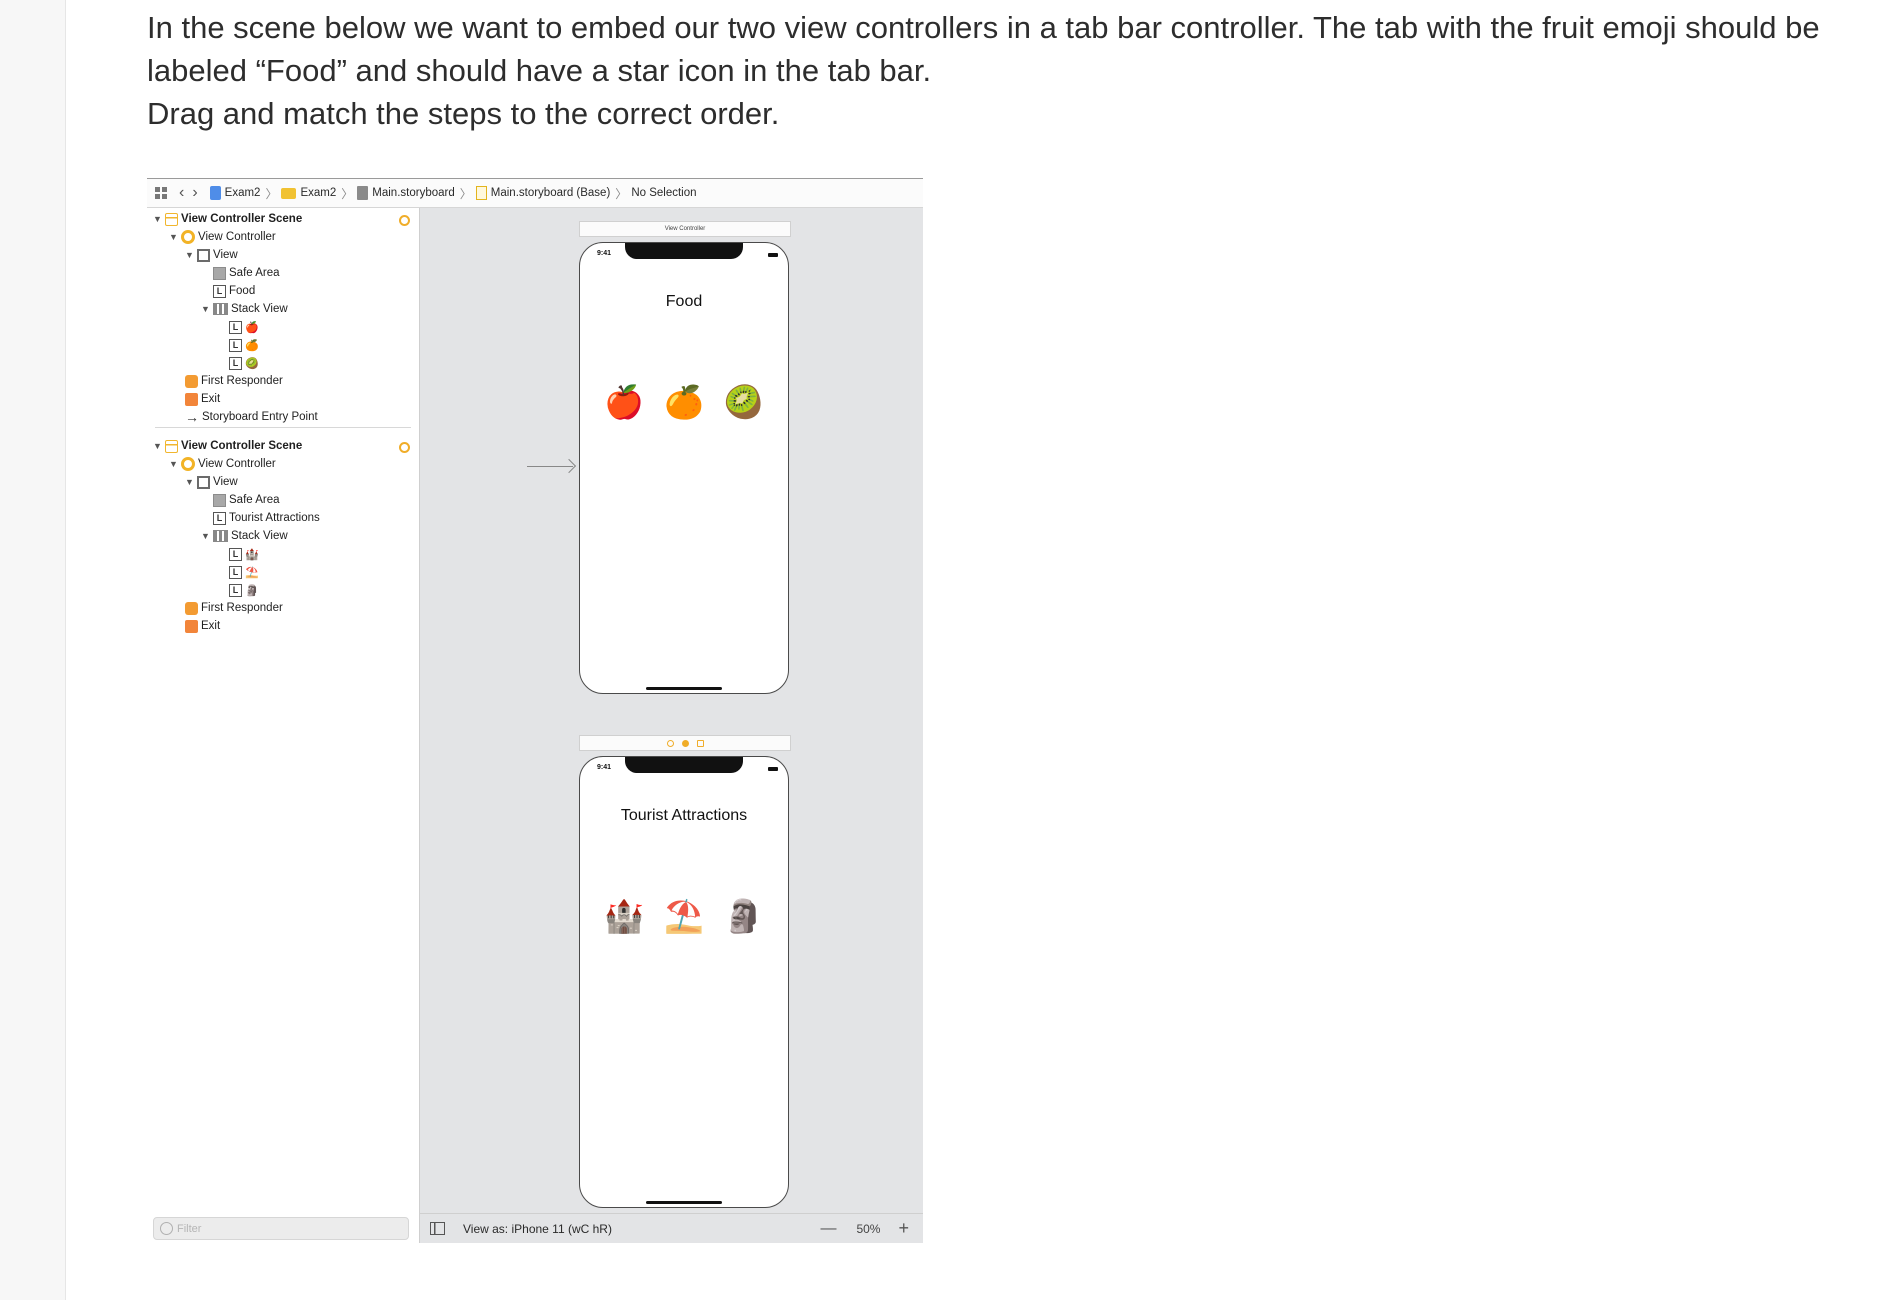  What do you see at coordinates (903, 1228) in the screenshot?
I see `zoom-in-icon: +` at bounding box center [903, 1228].